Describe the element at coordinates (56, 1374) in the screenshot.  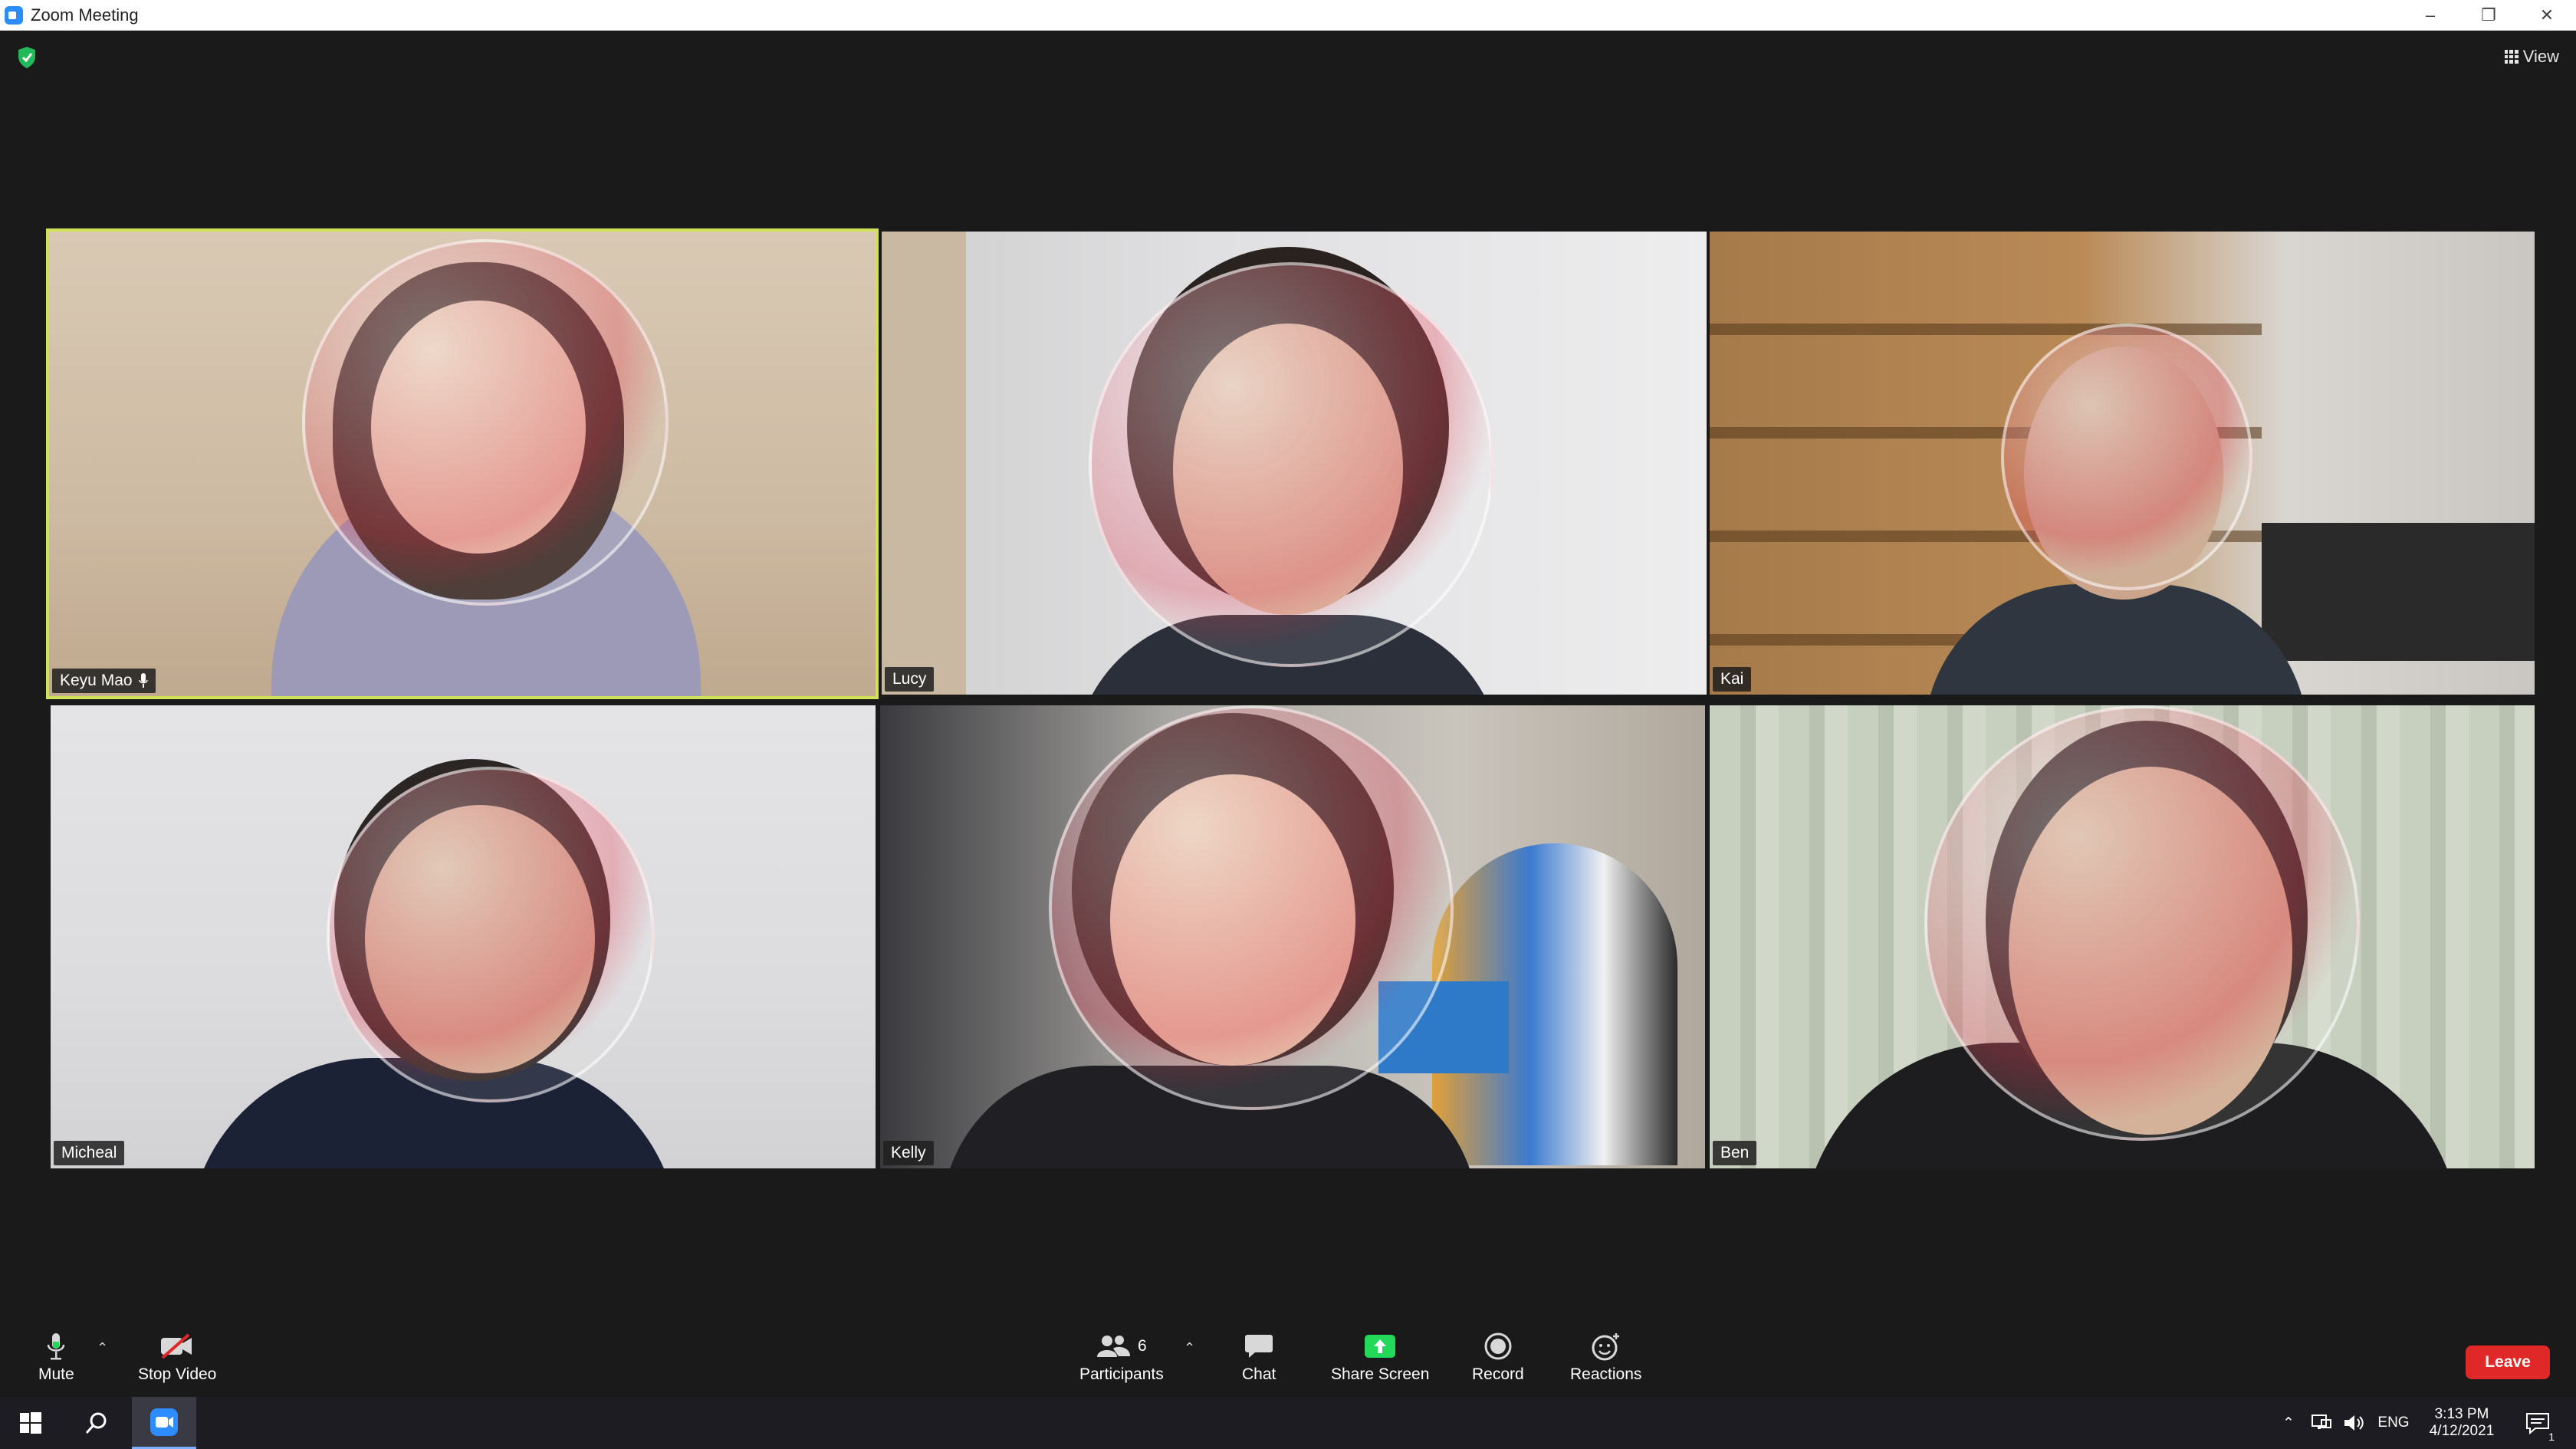
I see `mute-label: Mute` at that location.